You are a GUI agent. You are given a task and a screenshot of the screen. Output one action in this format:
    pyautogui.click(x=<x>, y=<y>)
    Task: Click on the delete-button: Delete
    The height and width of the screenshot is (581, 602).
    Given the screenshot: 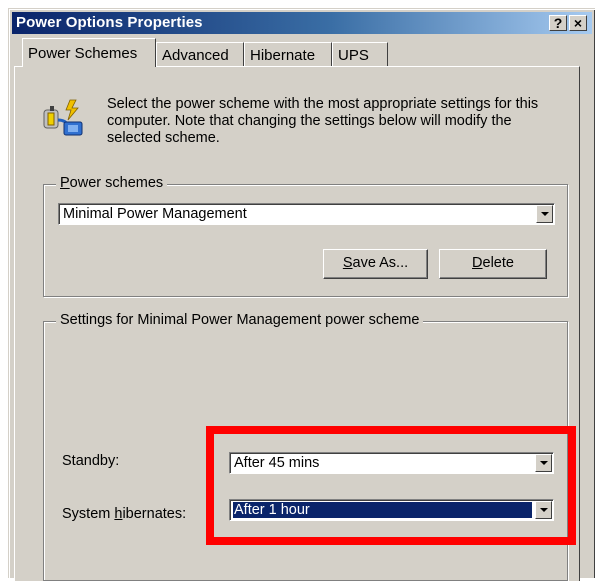 What is the action you would take?
    pyautogui.click(x=493, y=264)
    